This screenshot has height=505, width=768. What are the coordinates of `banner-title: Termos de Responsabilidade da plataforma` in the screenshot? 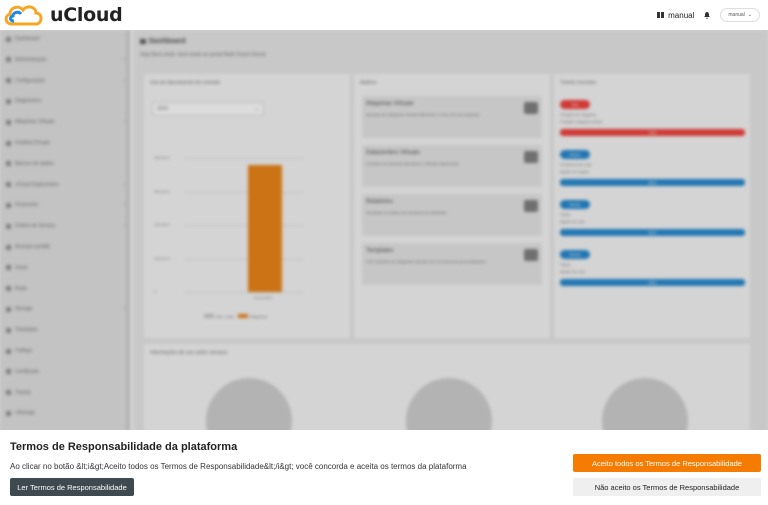 It's located at (124, 447).